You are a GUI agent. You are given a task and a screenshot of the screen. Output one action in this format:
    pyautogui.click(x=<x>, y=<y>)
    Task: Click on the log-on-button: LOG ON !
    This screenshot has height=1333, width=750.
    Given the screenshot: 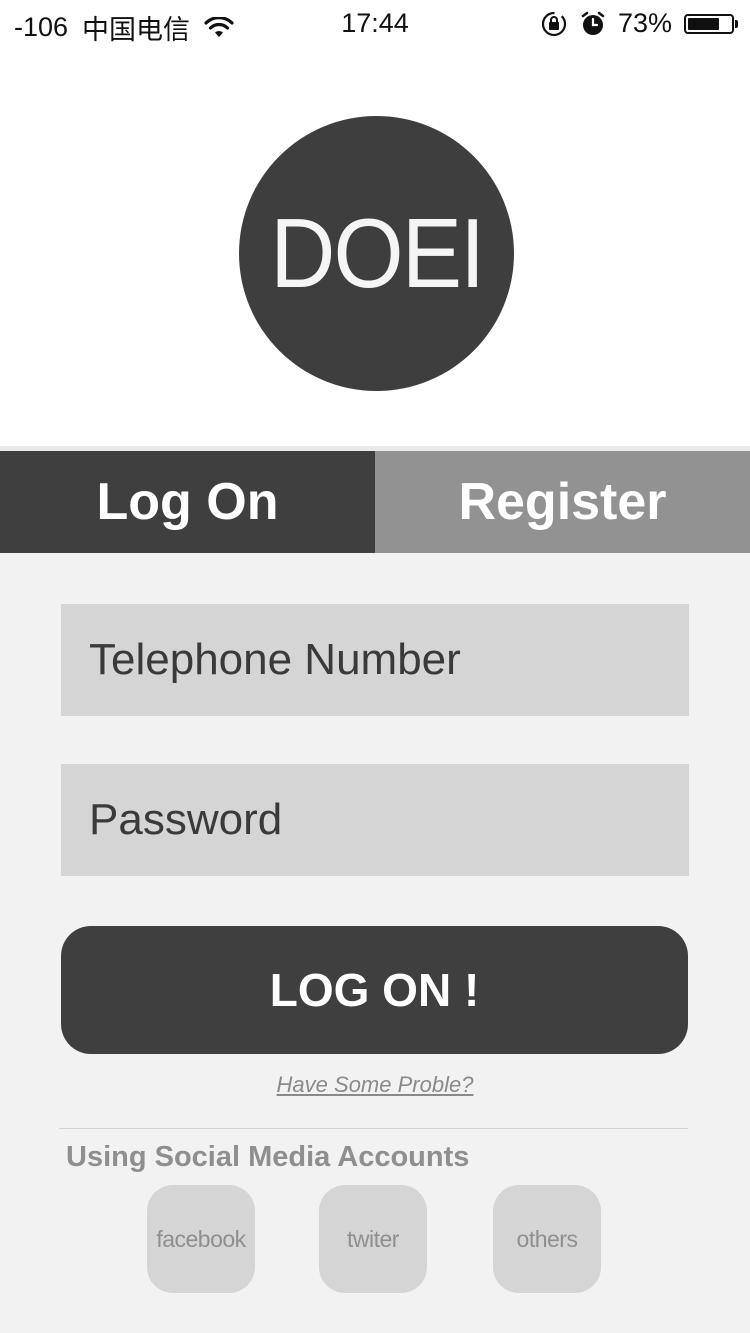 What is the action you would take?
    pyautogui.click(x=374, y=990)
    